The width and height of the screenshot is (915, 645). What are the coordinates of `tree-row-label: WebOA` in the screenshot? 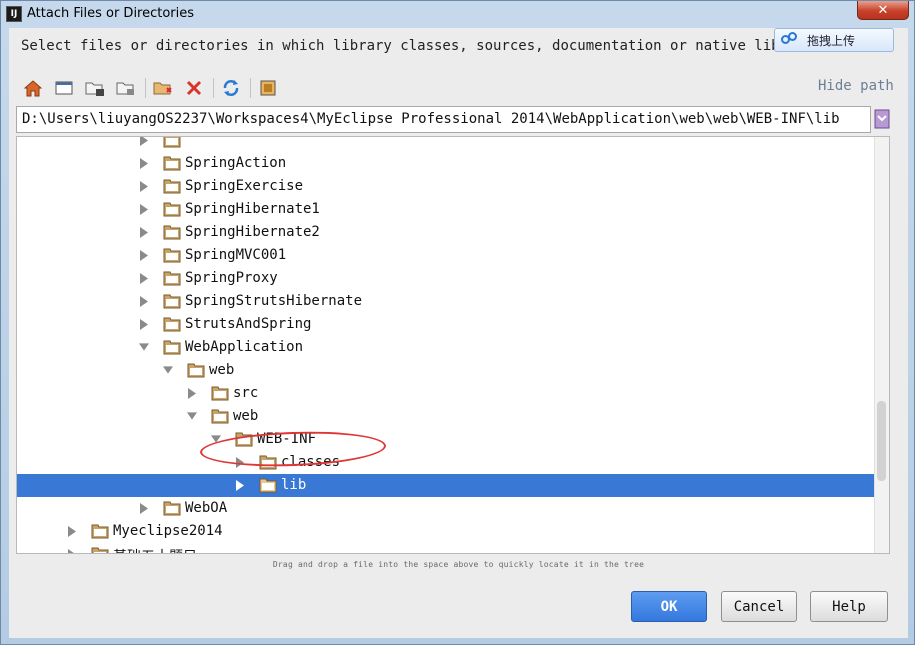 It's located at (206, 508).